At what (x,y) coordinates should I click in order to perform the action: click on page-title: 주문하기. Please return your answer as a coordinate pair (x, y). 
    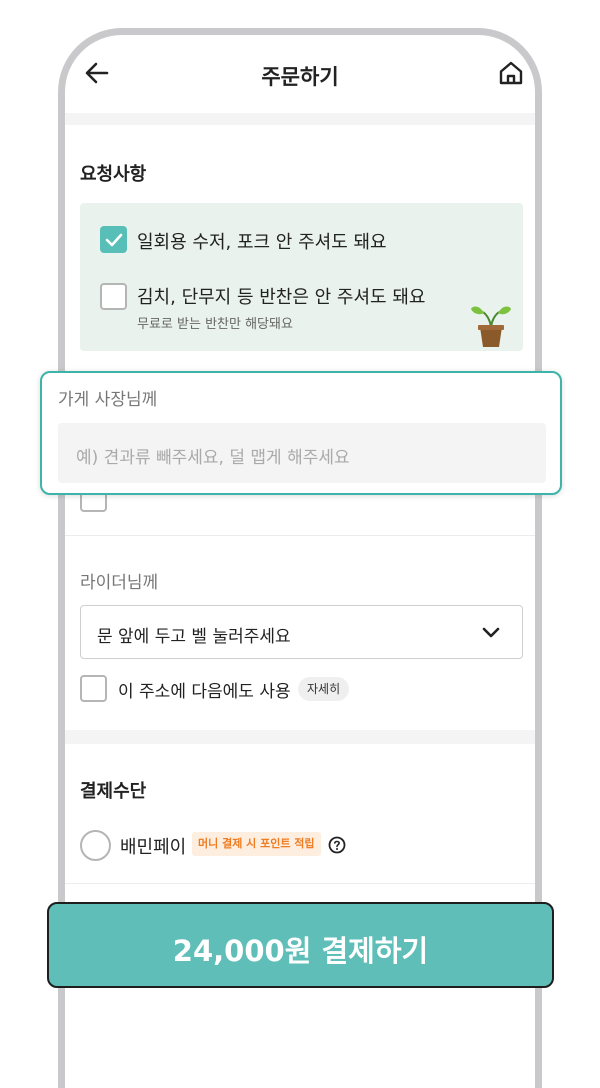
    Looking at the image, I should click on (300, 77).